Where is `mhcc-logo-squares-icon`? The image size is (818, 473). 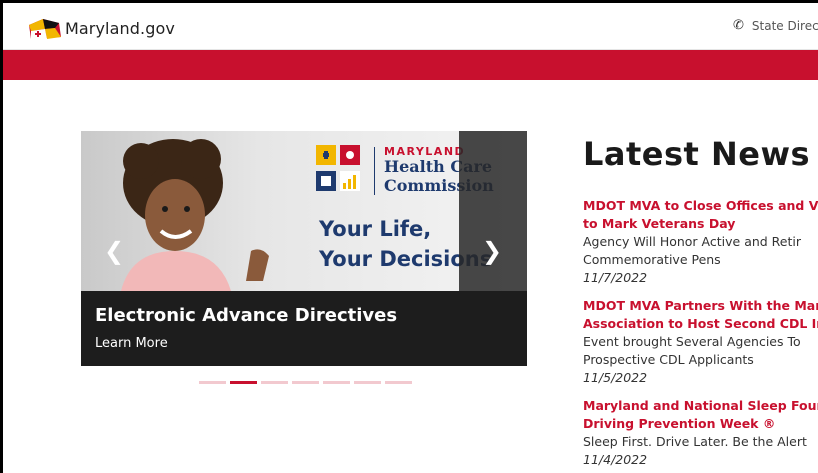 mhcc-logo-squares-icon is located at coordinates (338, 168).